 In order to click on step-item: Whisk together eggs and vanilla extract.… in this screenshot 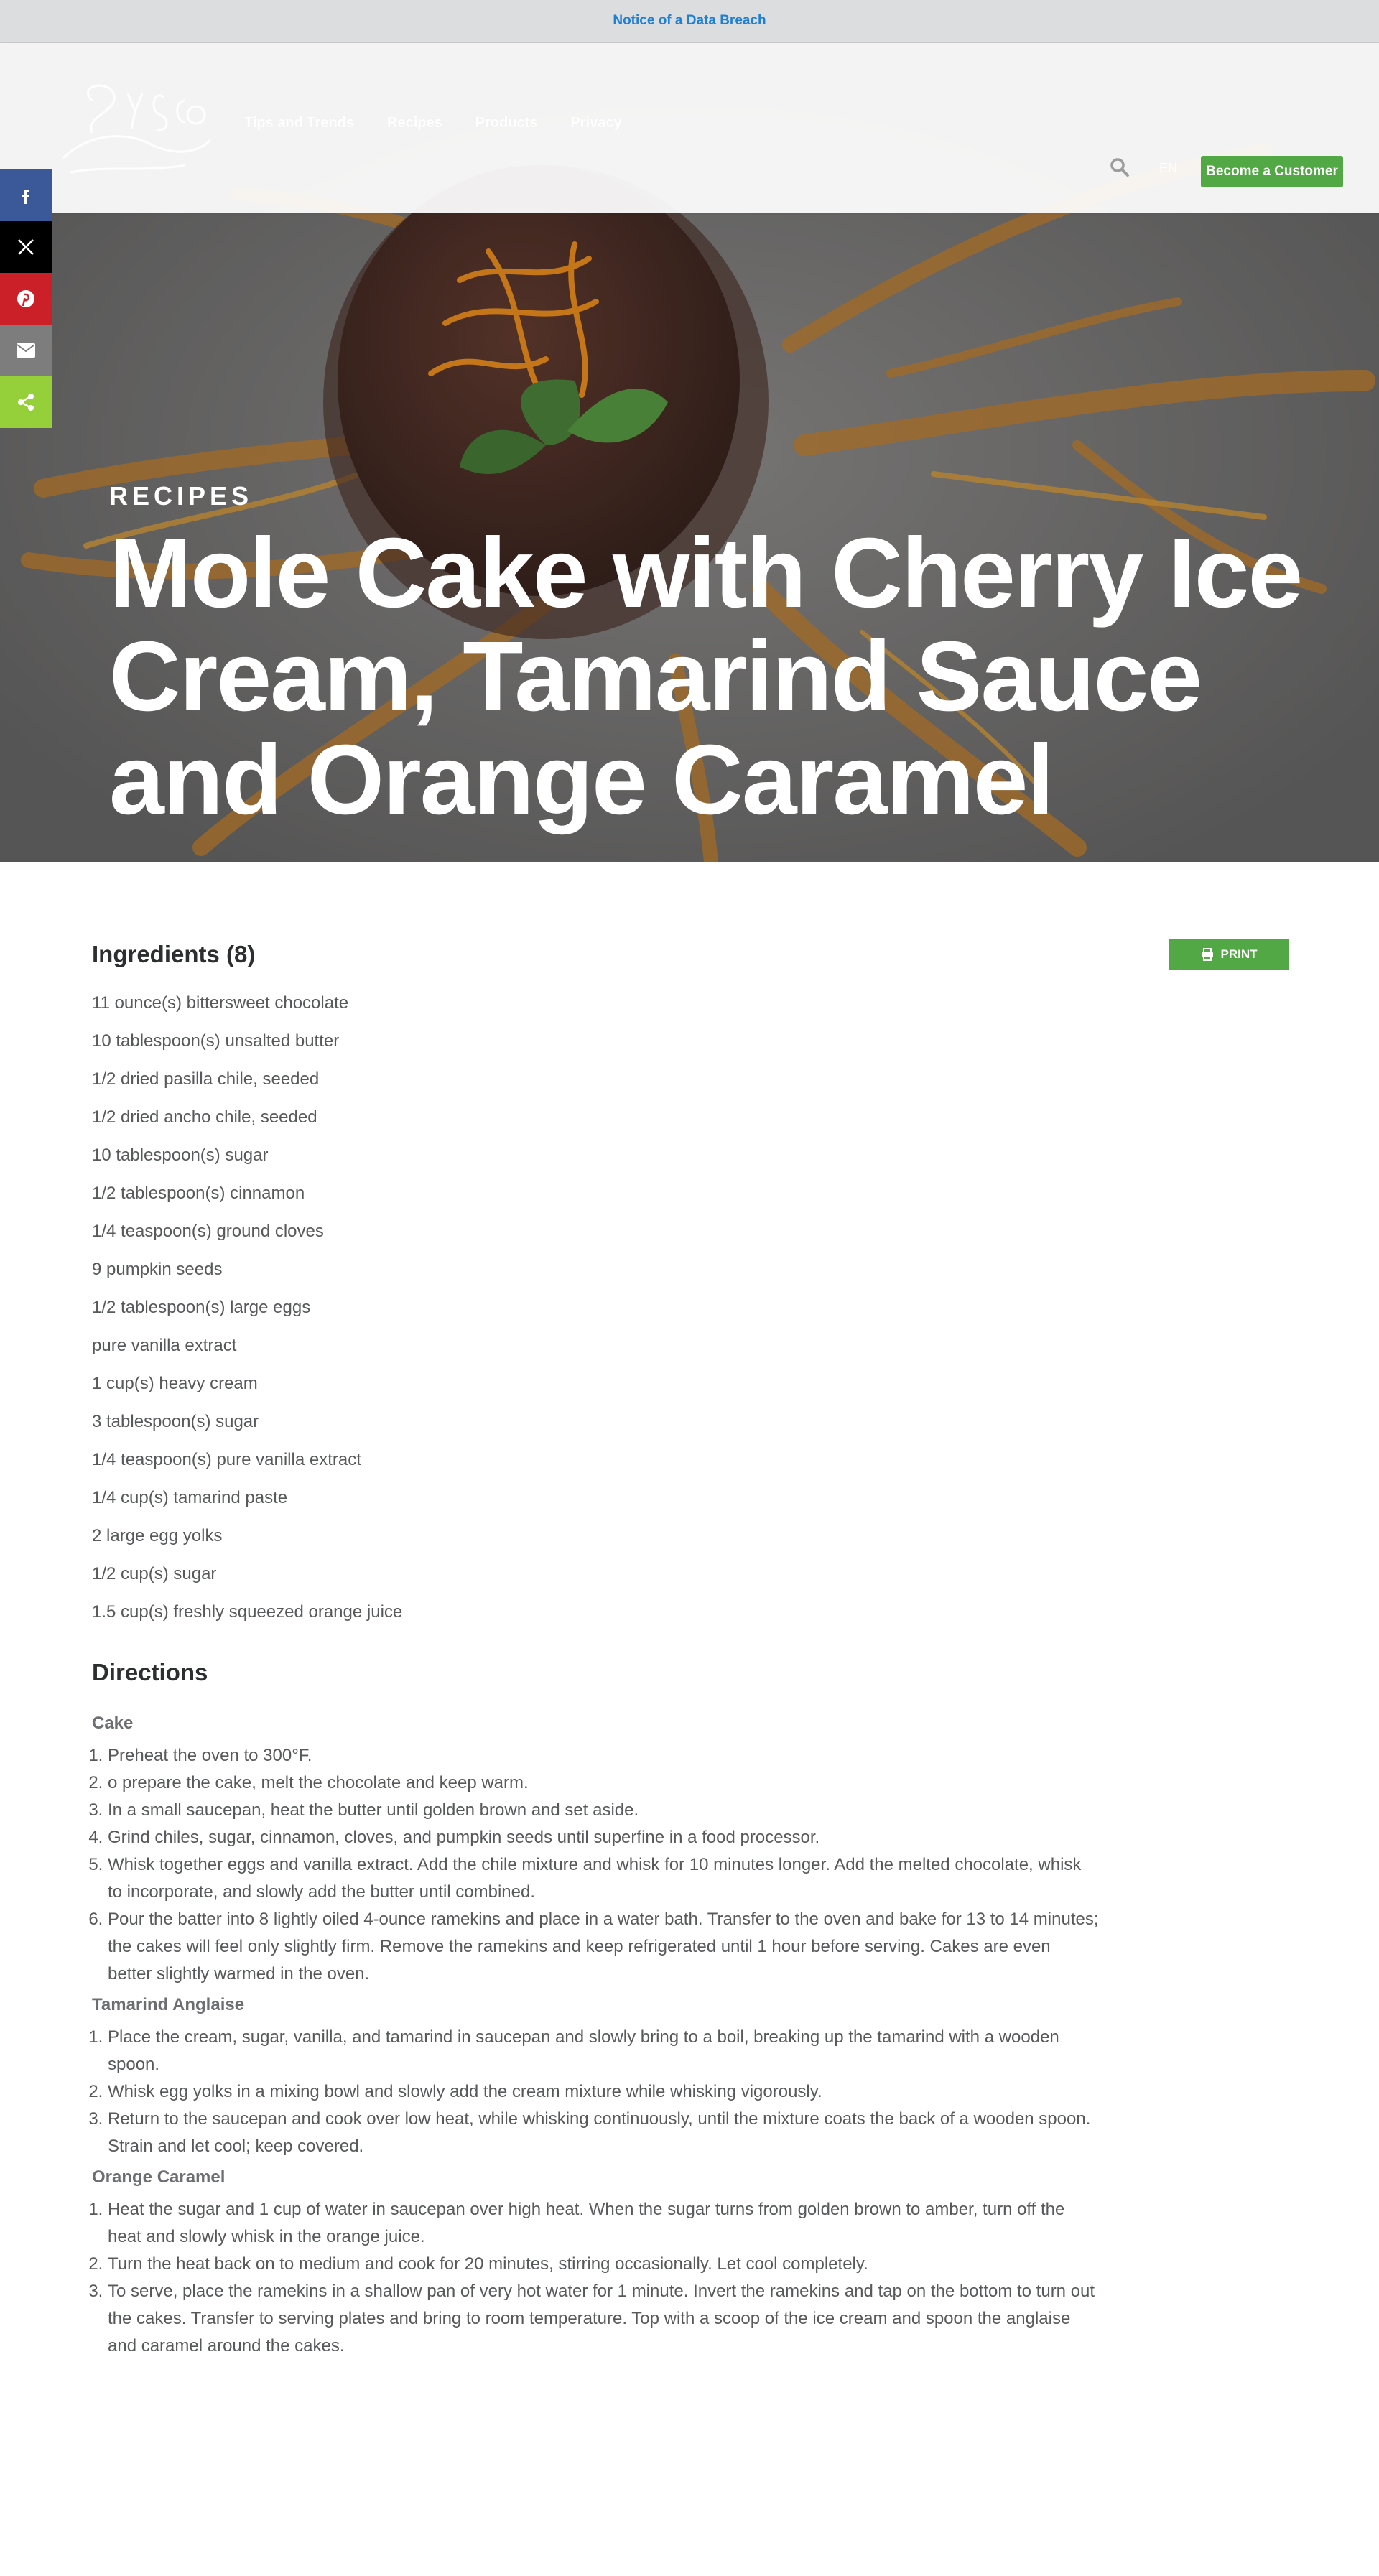, I will do `click(603, 1878)`.